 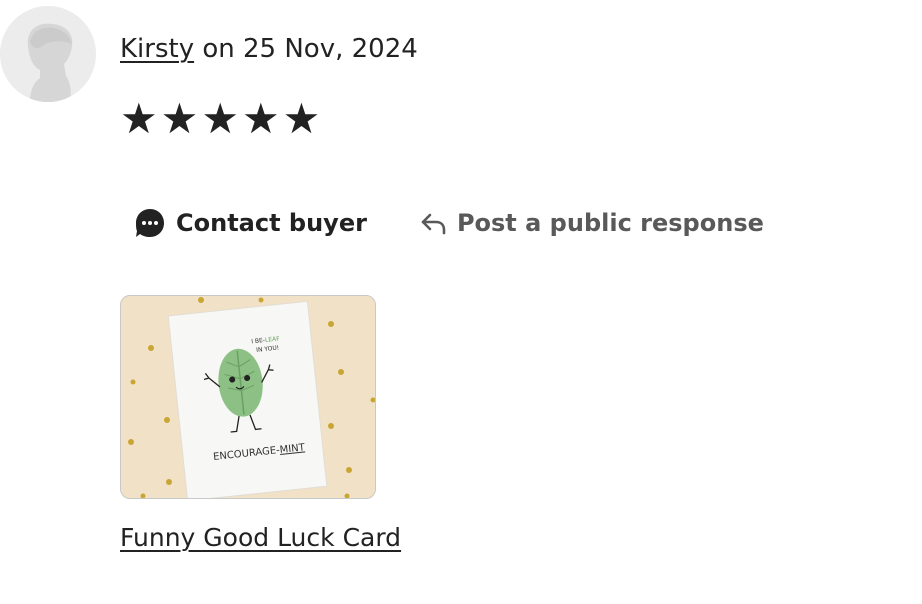 I want to click on chat-bubble-icon, so click(x=150, y=223).